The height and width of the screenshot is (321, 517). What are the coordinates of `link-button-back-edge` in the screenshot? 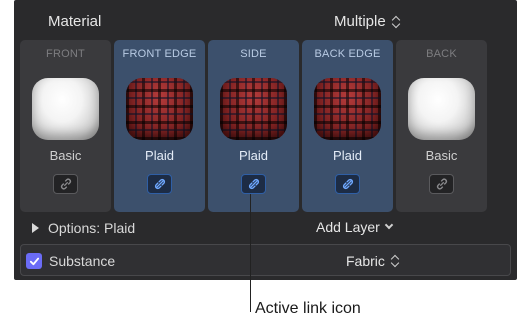 It's located at (347, 184).